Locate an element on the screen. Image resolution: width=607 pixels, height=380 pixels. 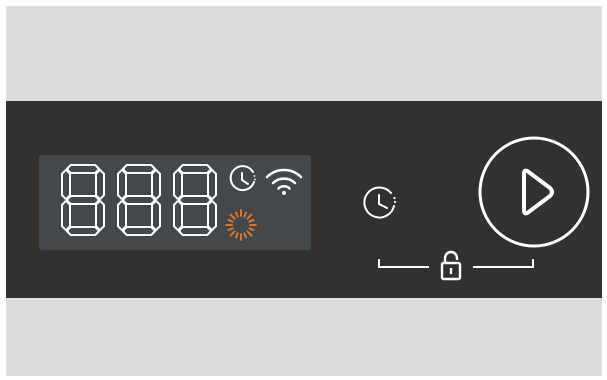
wifi-icon is located at coordinates (284, 181).